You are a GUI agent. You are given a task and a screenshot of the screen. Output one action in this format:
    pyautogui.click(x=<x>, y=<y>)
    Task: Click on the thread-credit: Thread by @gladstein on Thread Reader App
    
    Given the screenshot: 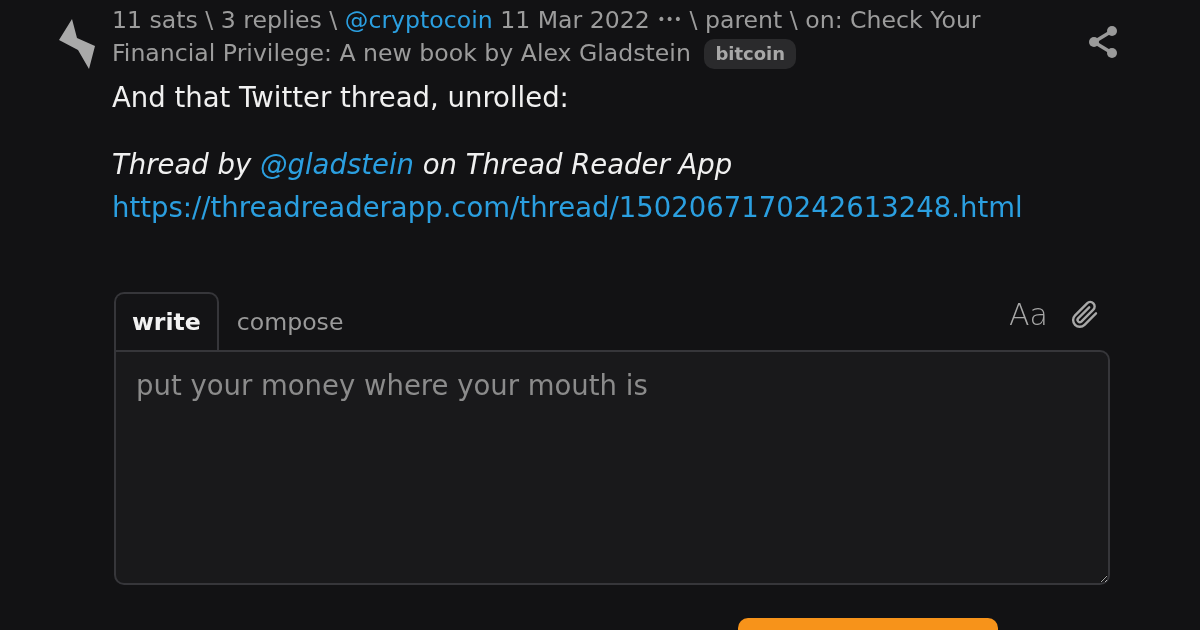 What is the action you would take?
    pyautogui.click(x=423, y=164)
    